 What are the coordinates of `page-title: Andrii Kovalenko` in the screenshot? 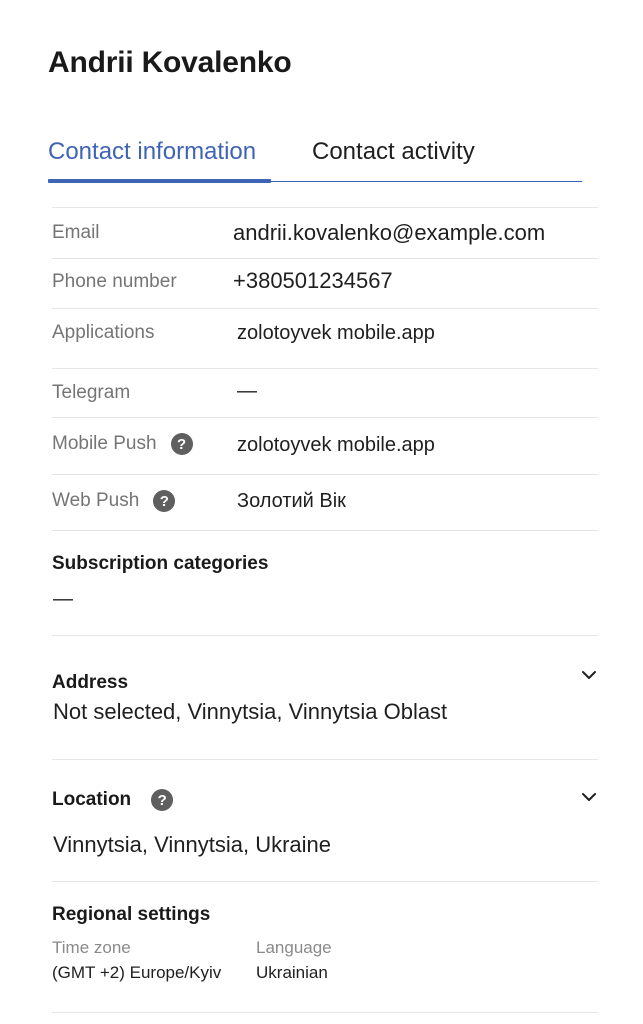 It's located at (170, 62).